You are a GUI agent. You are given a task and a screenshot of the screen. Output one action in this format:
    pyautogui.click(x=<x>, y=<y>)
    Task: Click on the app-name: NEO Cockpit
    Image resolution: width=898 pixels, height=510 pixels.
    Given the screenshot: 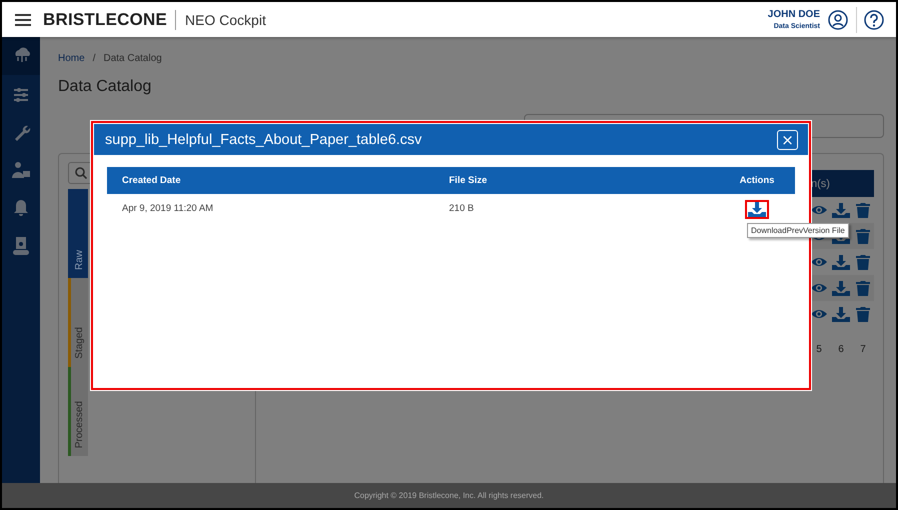 What is the action you would take?
    pyautogui.click(x=225, y=20)
    